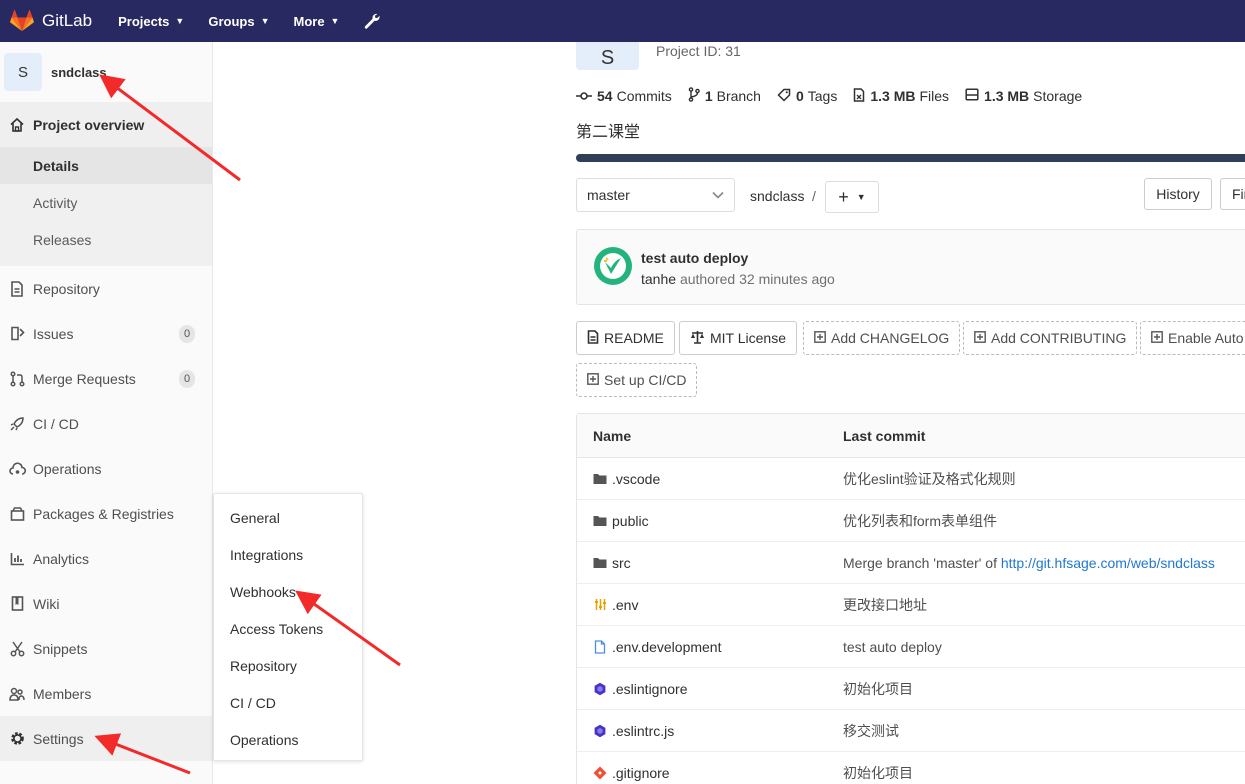 The image size is (1245, 784). I want to click on add-changelog-button: Add CHANGELOG, so click(882, 338).